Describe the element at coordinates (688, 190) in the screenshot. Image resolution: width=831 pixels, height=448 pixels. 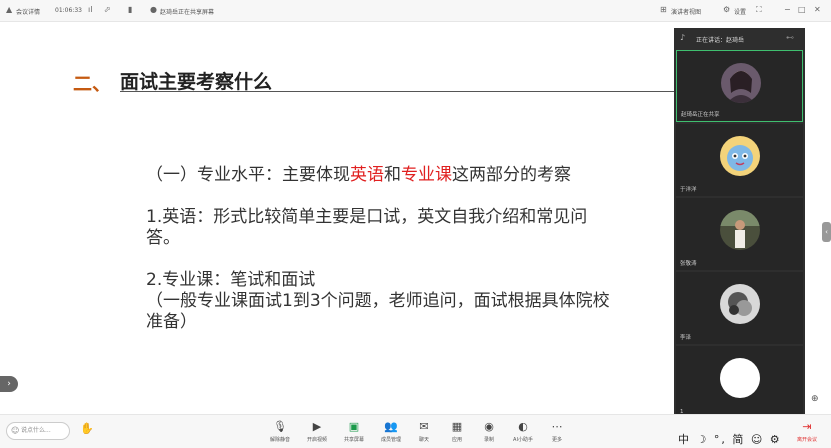
I see `participant-name: 于洋洋` at that location.